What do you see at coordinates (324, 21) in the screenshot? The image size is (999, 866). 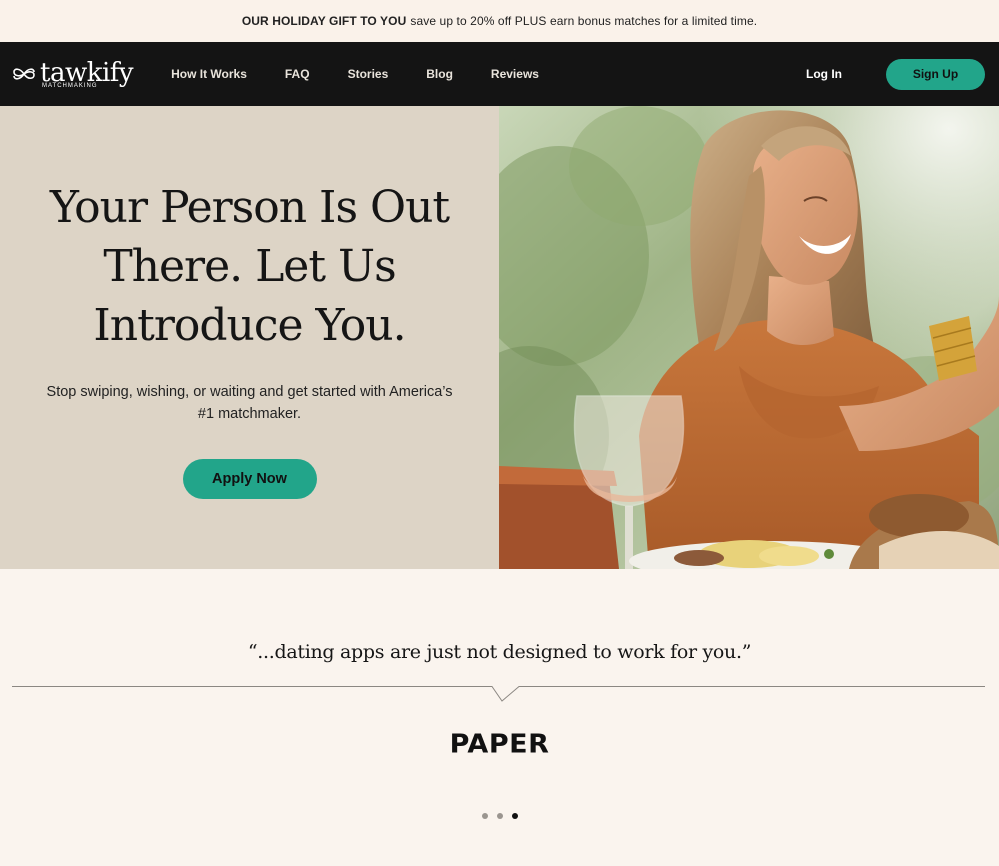 I see `promo-bold-text: OUR HOLIDAY GIFT TO YOU` at bounding box center [324, 21].